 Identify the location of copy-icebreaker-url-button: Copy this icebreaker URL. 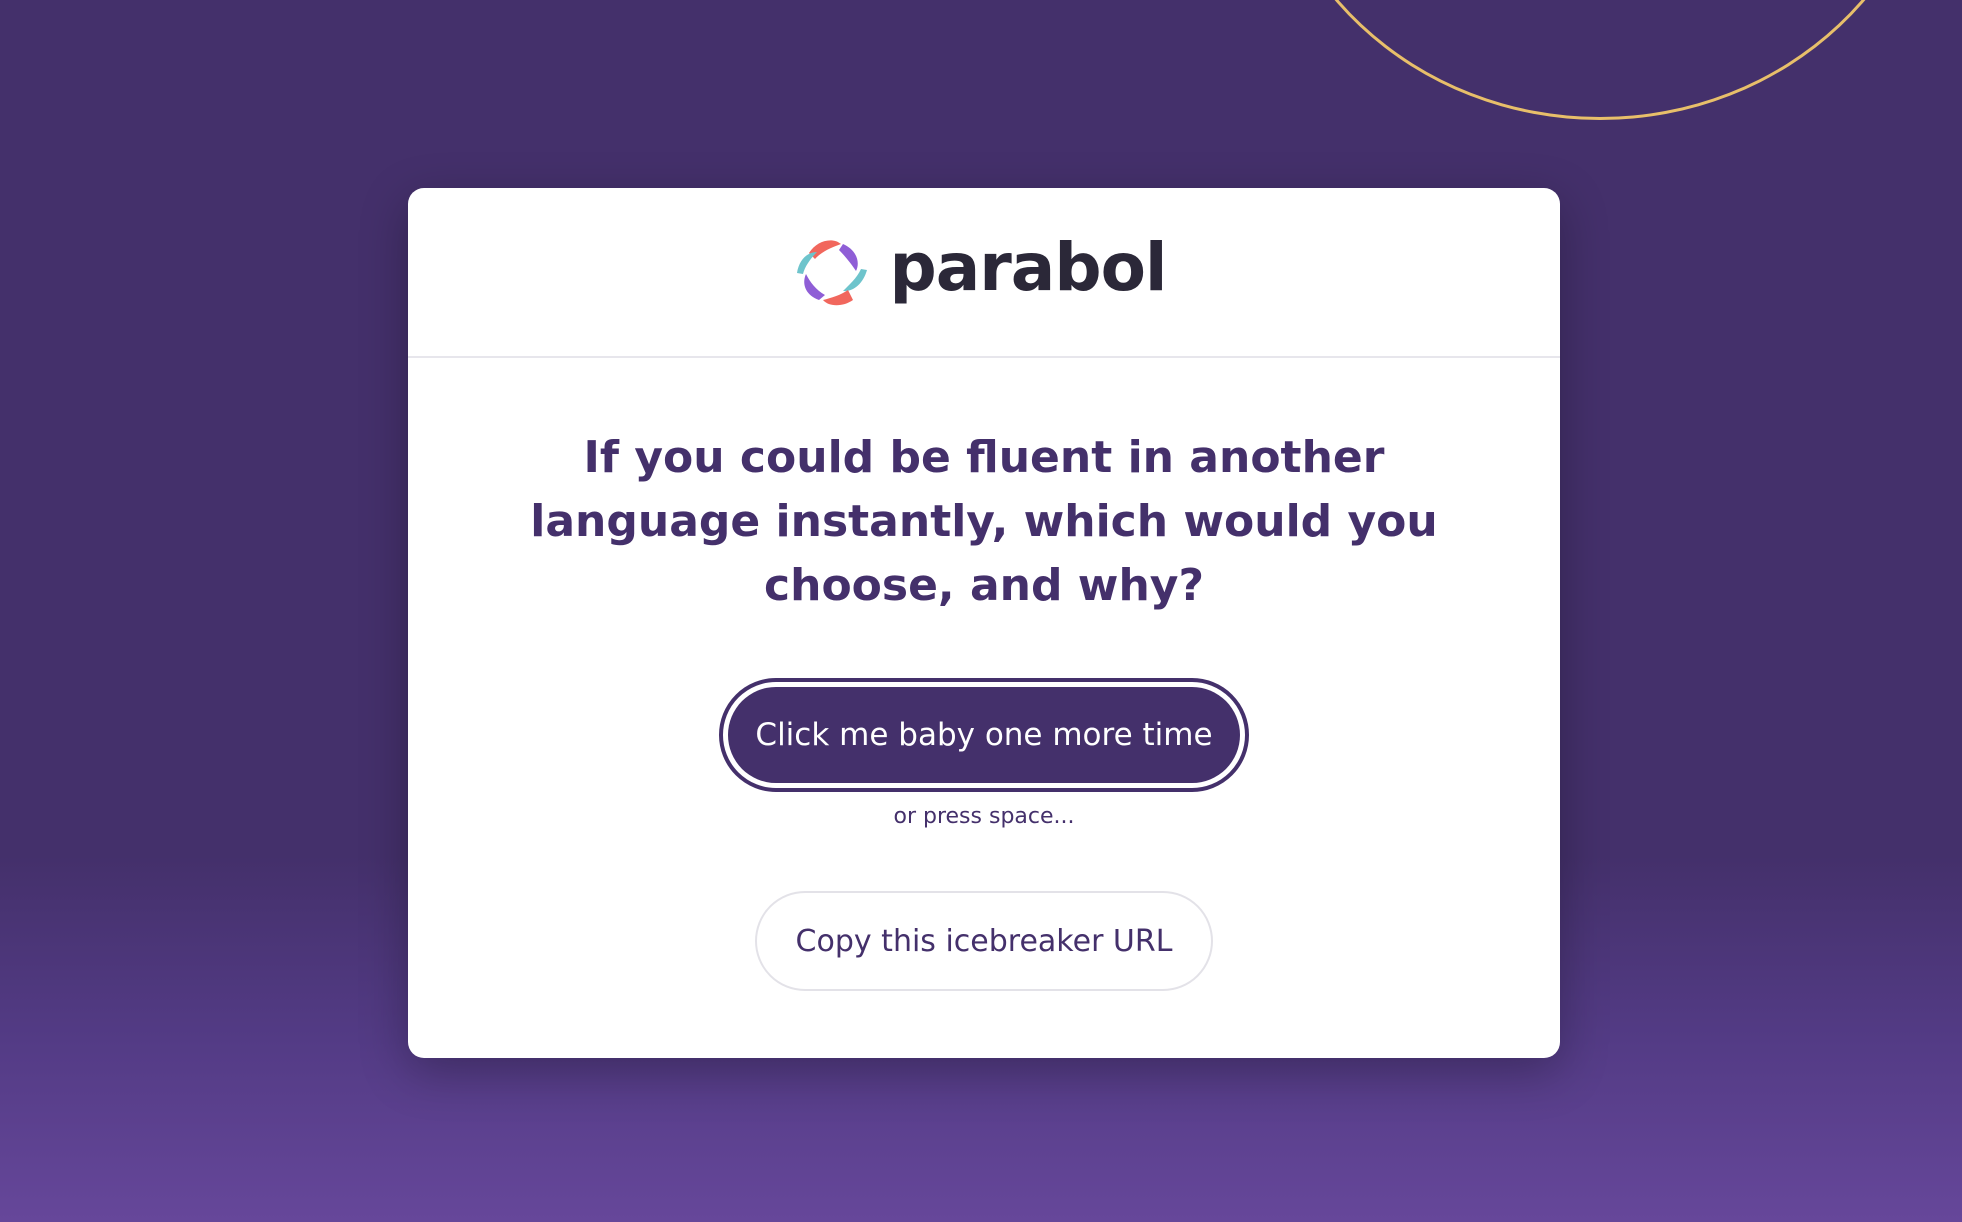
(984, 941).